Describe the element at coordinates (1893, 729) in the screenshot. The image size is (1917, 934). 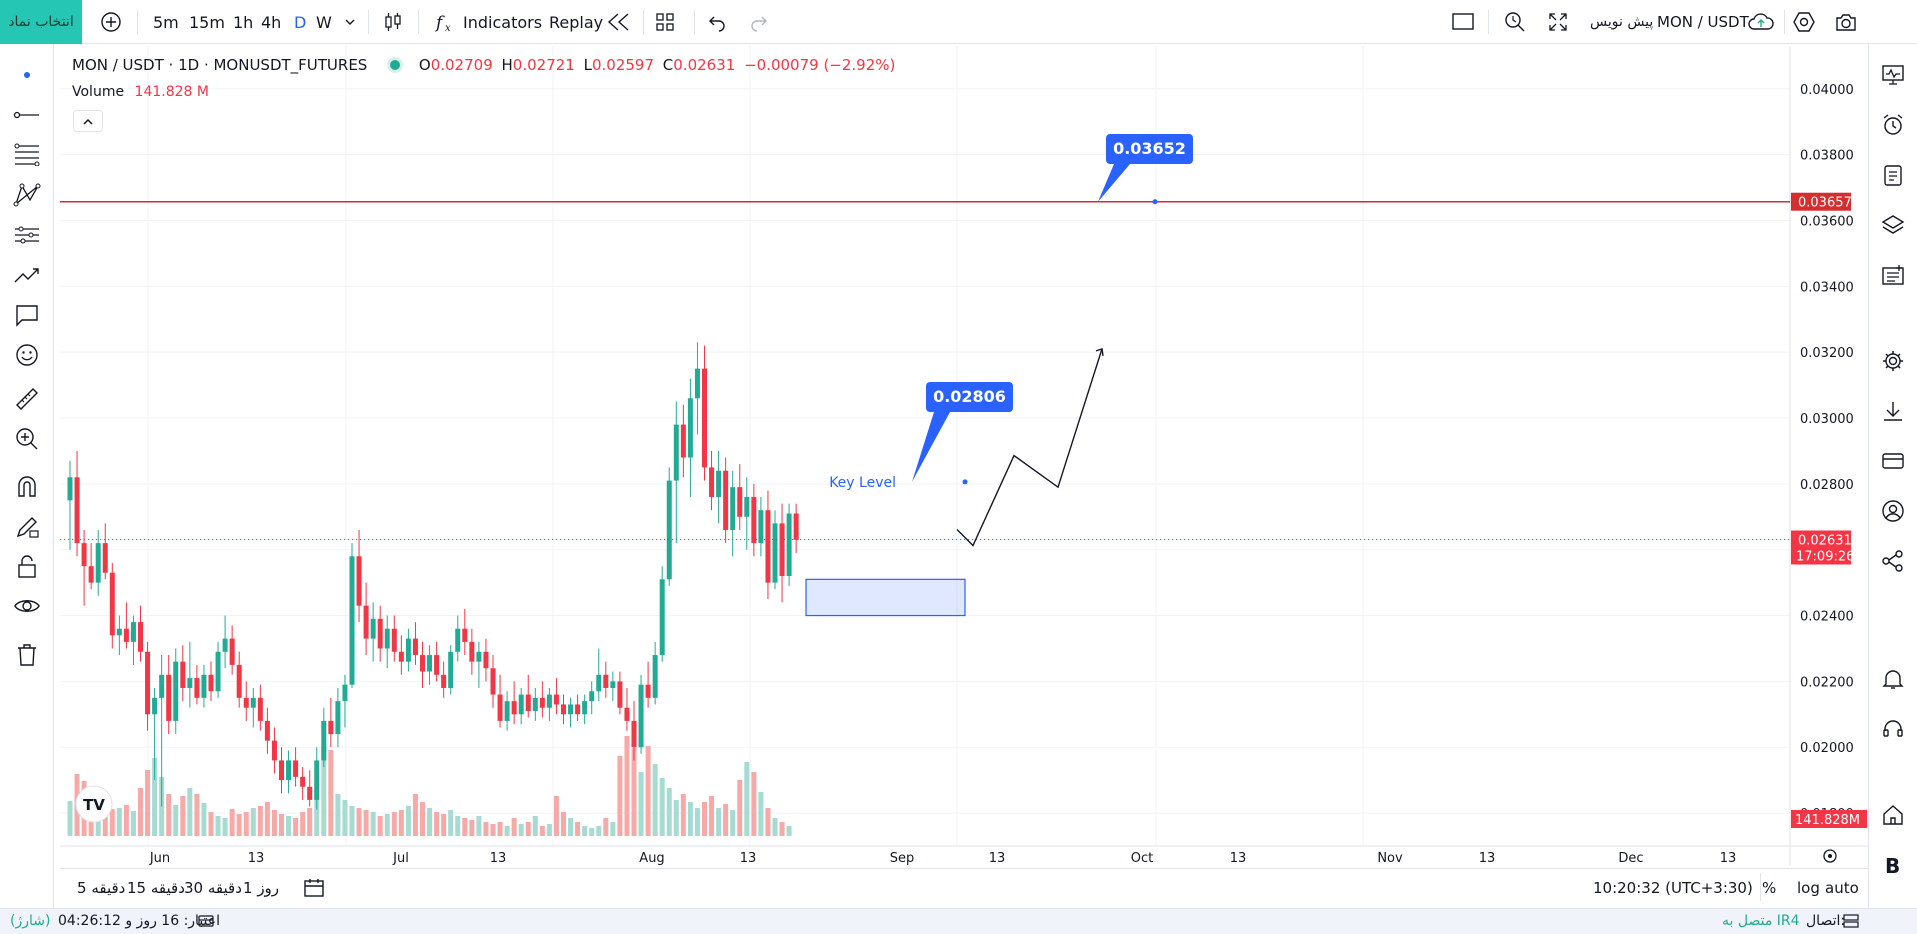
I see `headset-icon` at that location.